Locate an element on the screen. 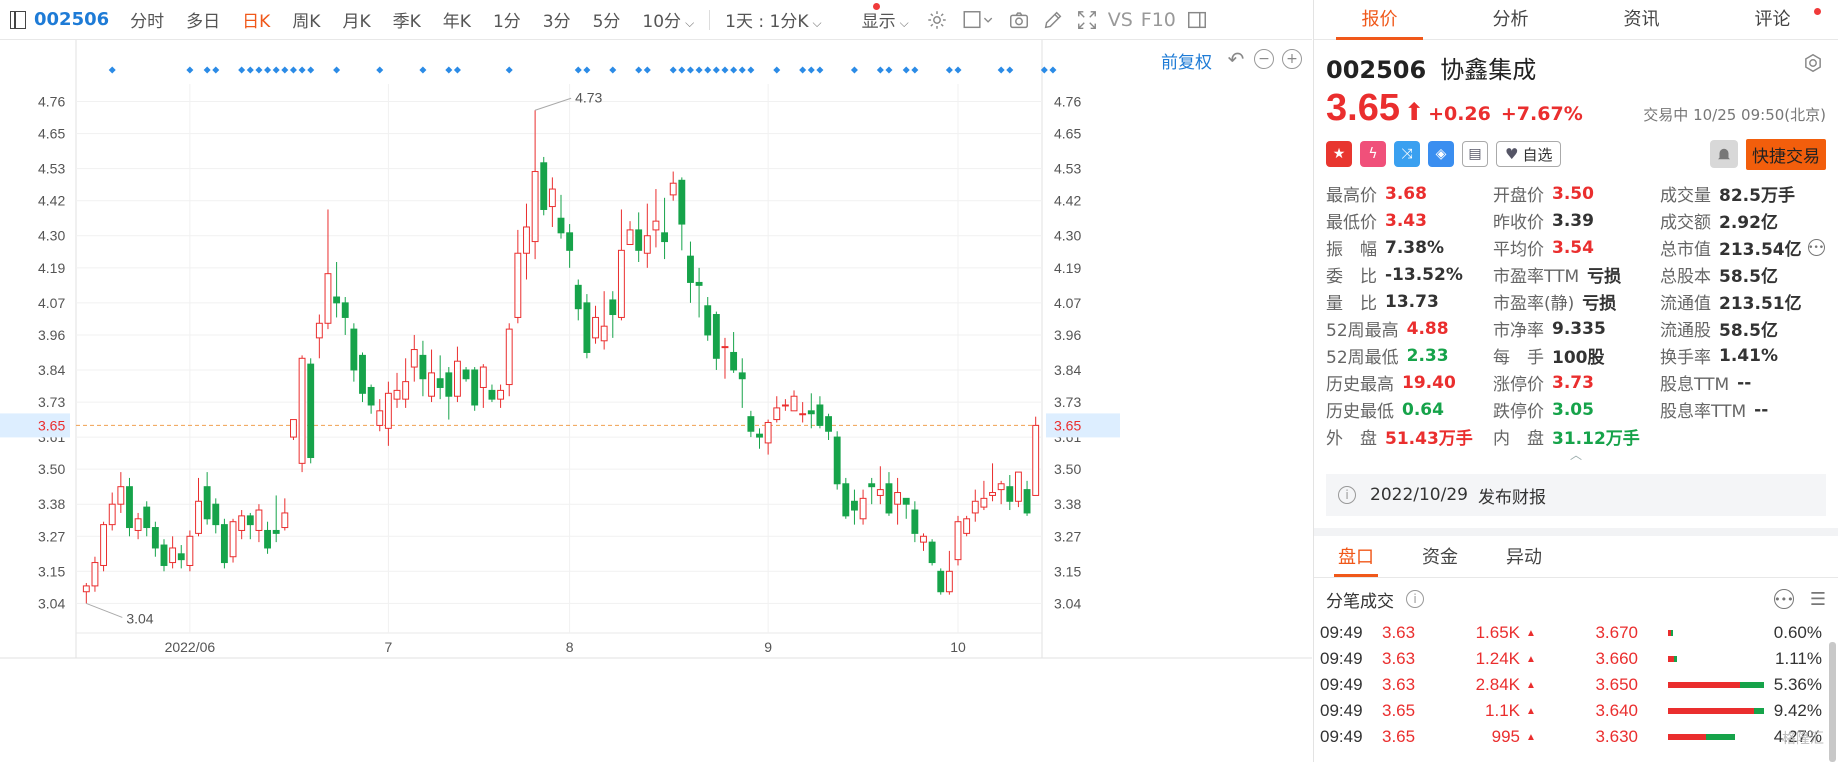 The width and height of the screenshot is (1838, 762). volume-bar-buy is located at coordinates (1711, 711).